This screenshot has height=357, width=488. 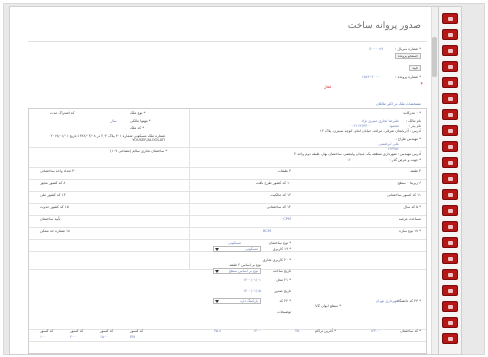 I want to click on r1-left: ۳۰ تعداد واحد ساختمانی, so click(x=58, y=171).